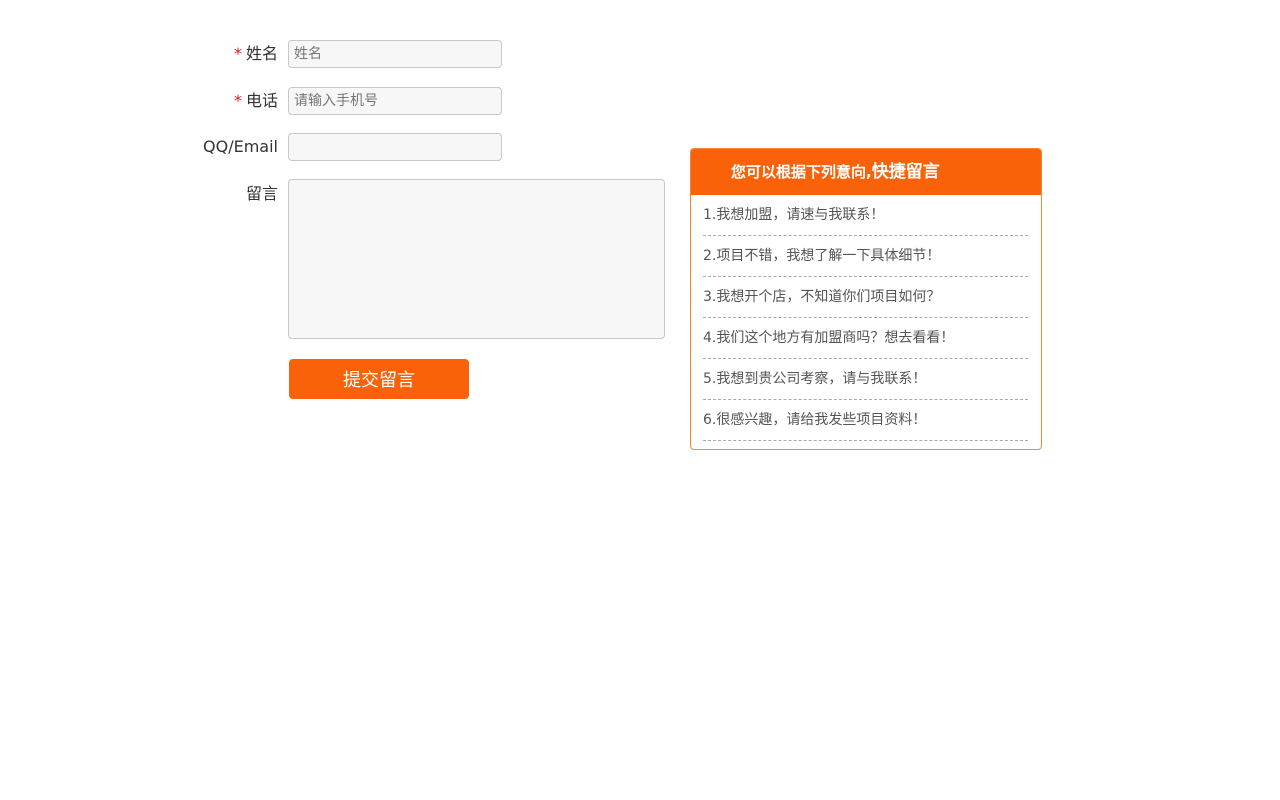 This screenshot has width=1280, height=800. I want to click on quick-message-item: 5.我想到贵公司考察，请与我联系！, so click(865, 379).